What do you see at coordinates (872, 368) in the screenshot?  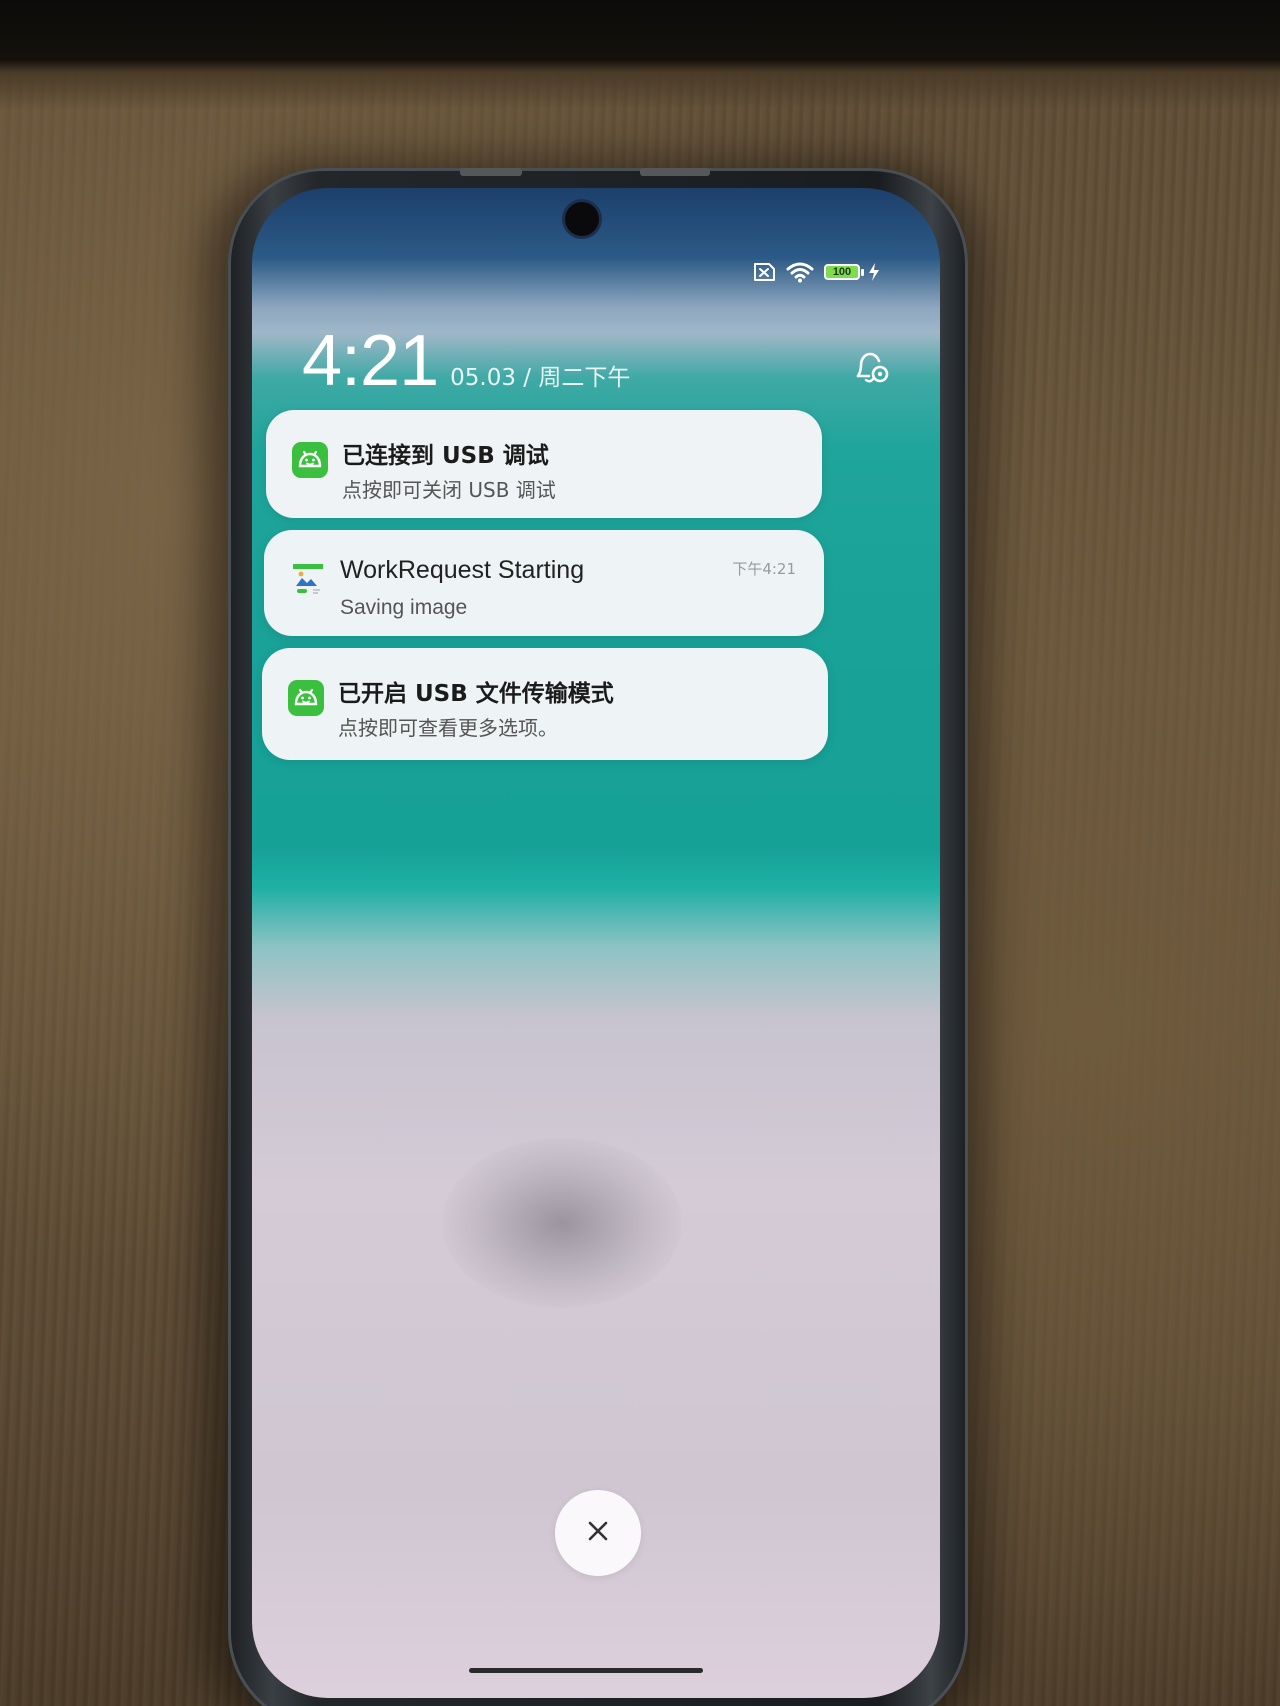 I see `bell-gear-icon` at bounding box center [872, 368].